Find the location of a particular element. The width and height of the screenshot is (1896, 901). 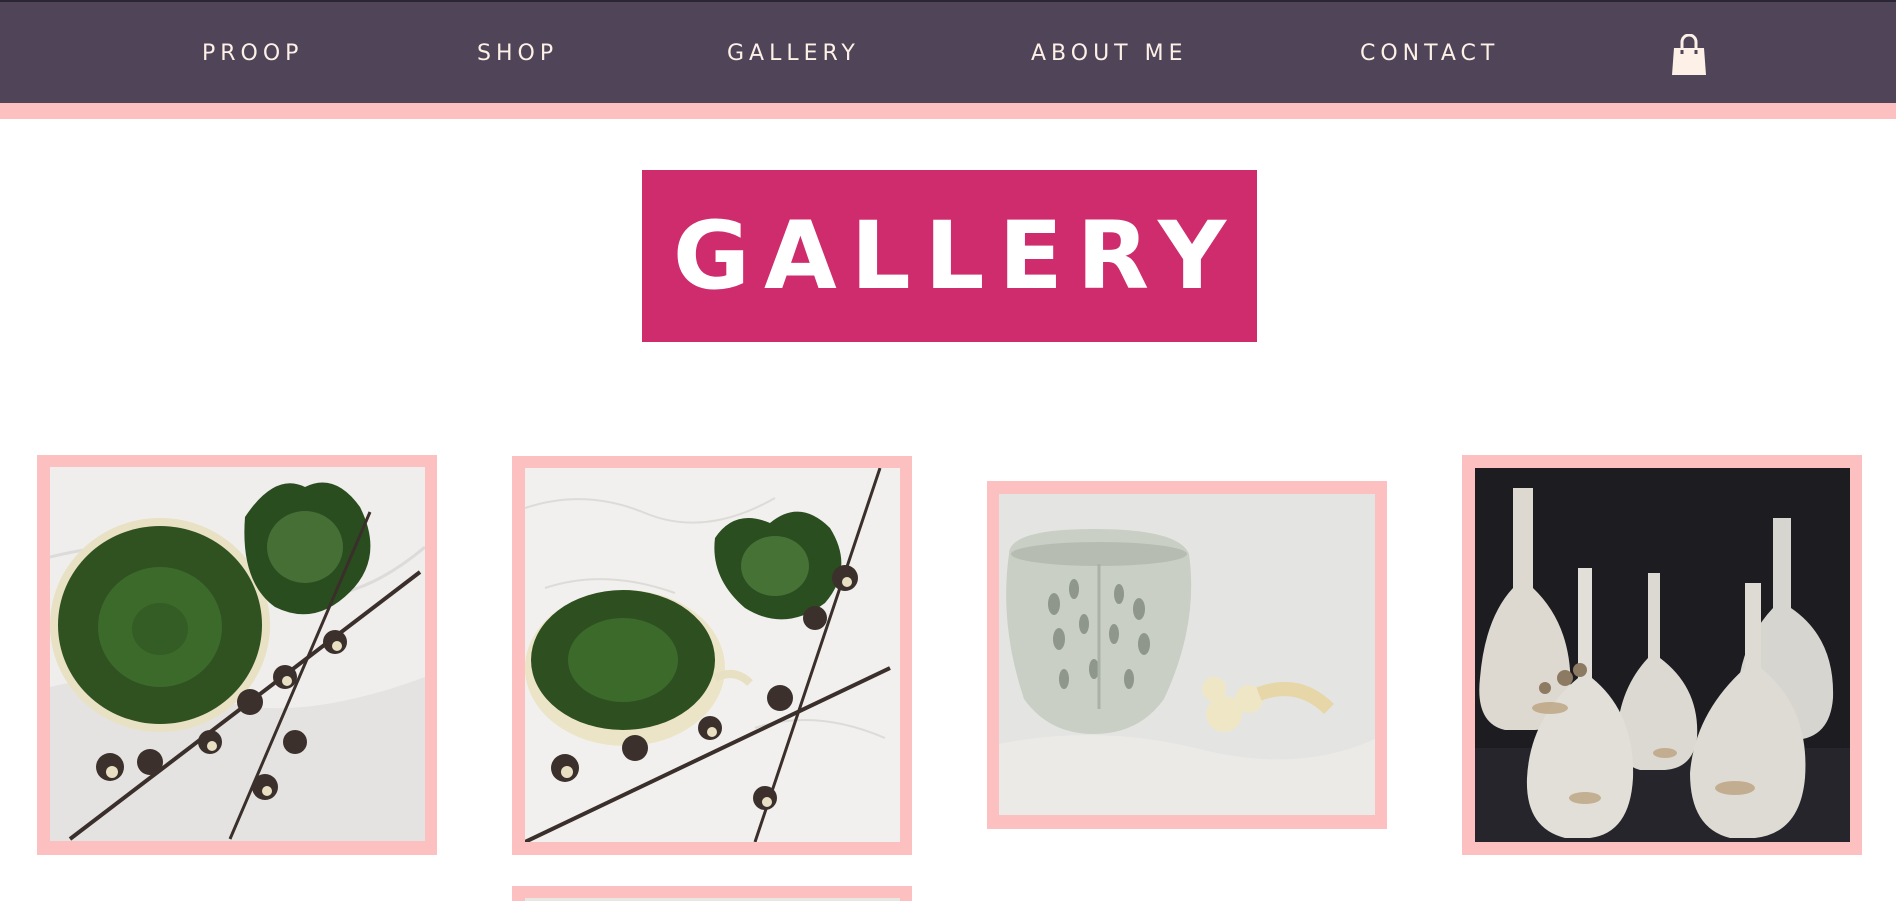

page-title-banner: GALLERY is located at coordinates (949, 256).